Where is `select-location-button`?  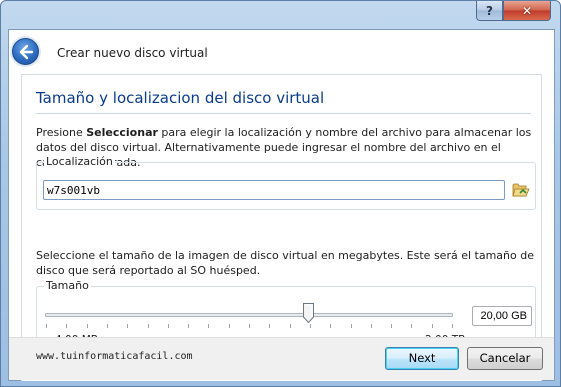
select-location-button is located at coordinates (521, 189).